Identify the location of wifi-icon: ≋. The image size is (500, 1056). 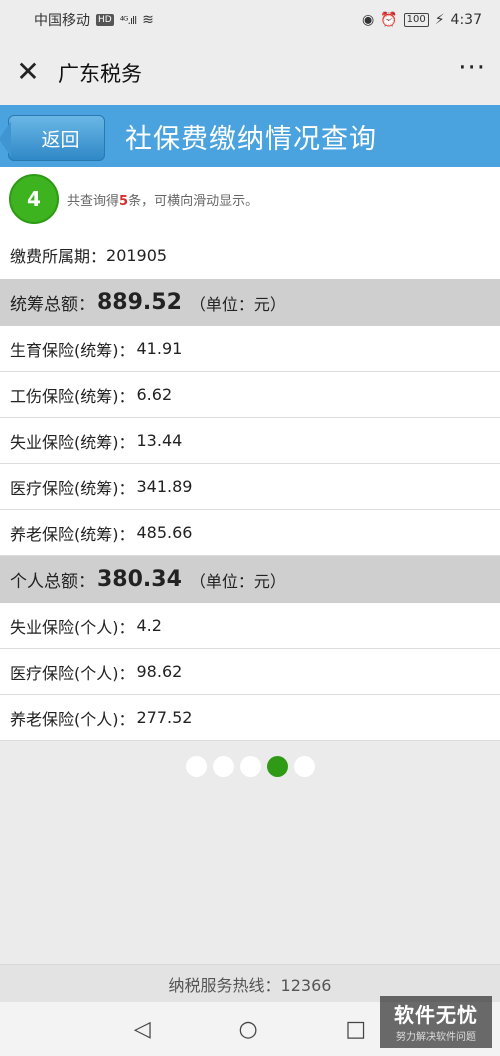
(148, 20).